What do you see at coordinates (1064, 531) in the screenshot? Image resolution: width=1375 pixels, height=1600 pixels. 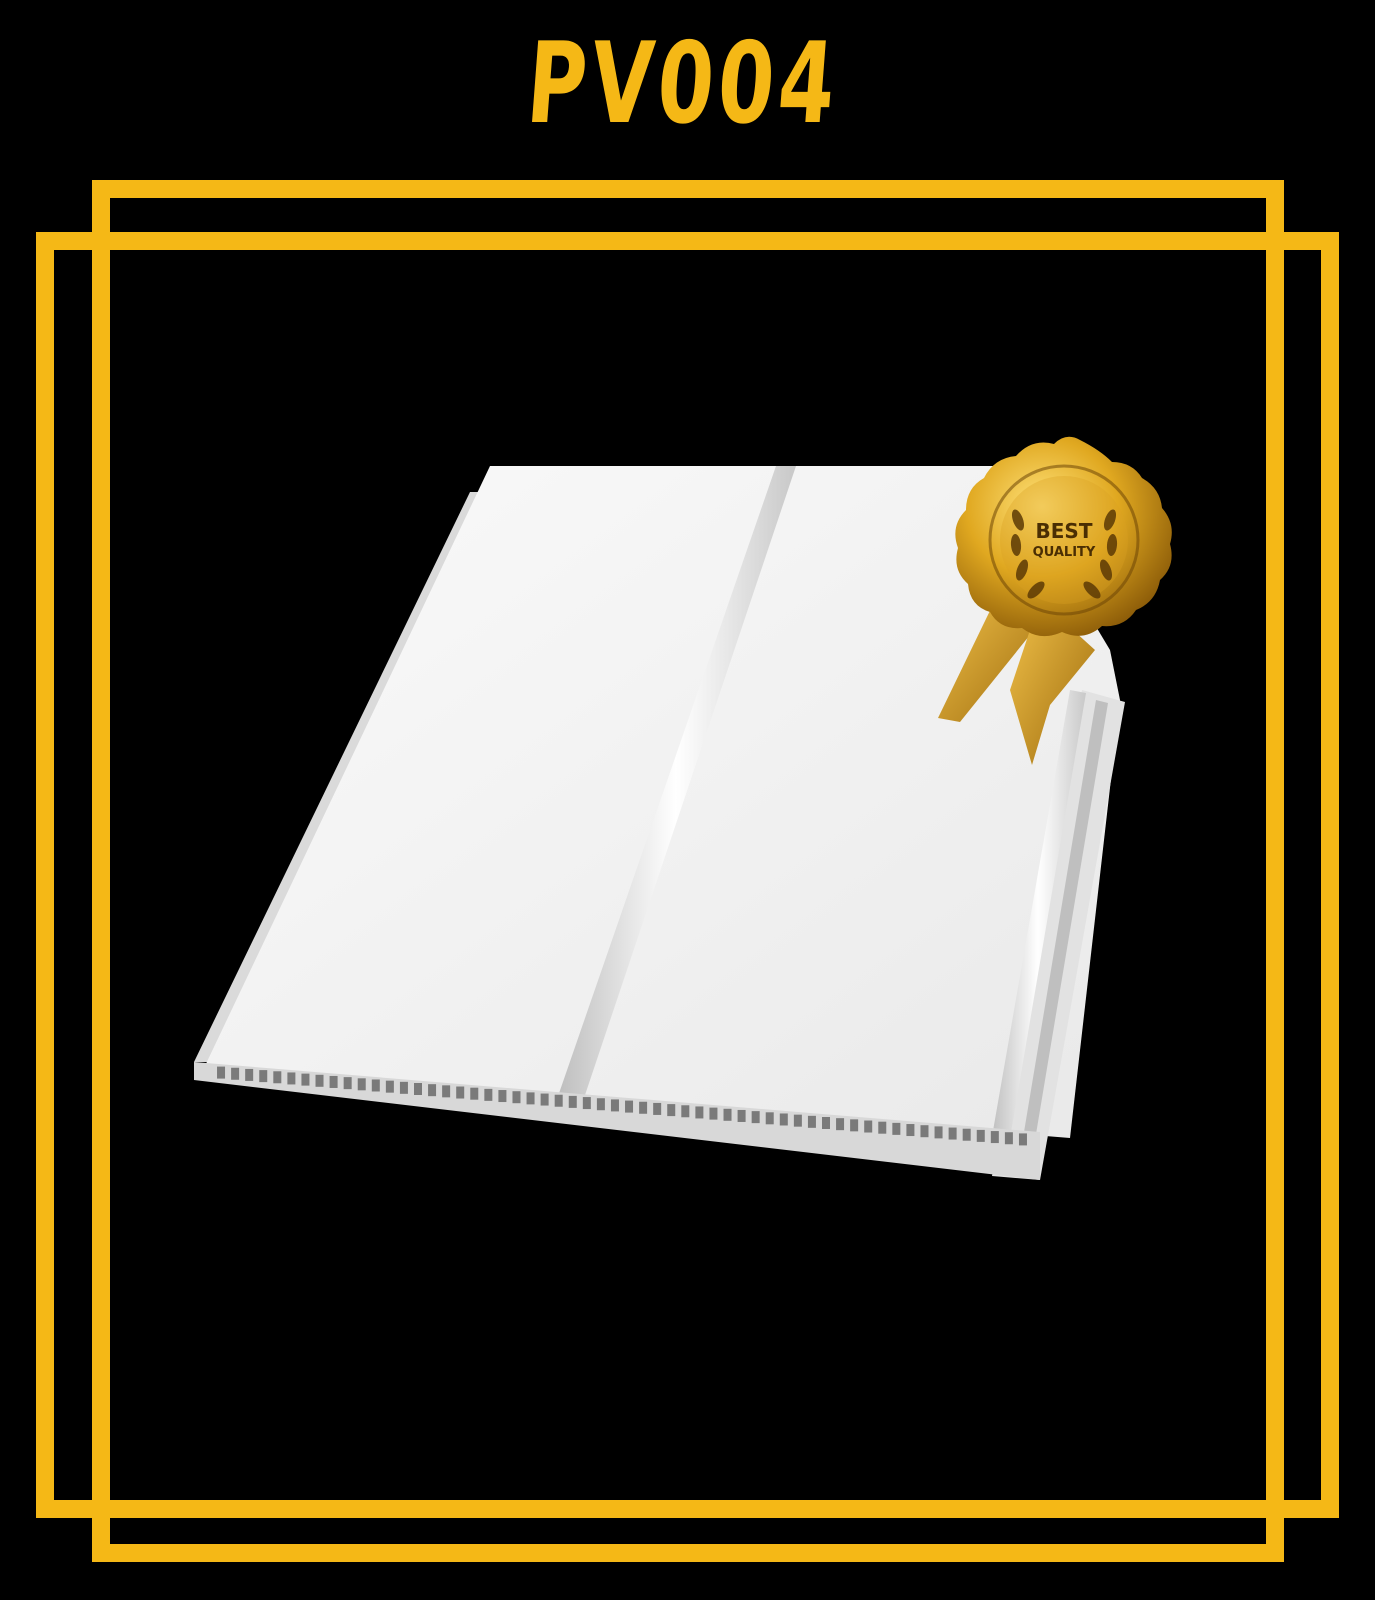 I see `badge-line-best: BEST` at bounding box center [1064, 531].